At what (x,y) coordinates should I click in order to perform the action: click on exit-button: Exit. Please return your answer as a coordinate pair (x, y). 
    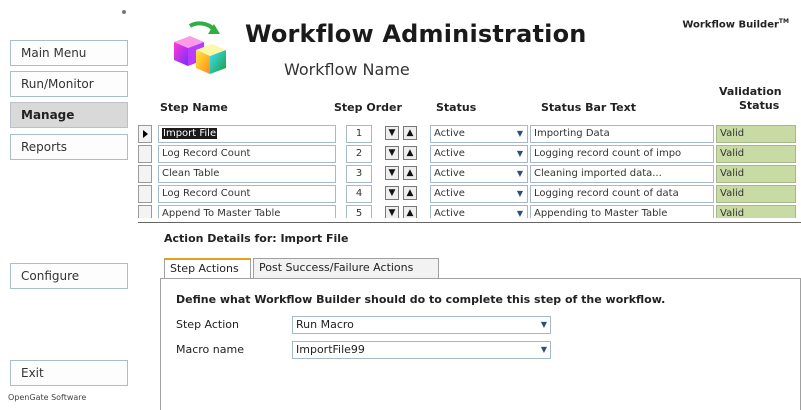
    Looking at the image, I should click on (69, 373).